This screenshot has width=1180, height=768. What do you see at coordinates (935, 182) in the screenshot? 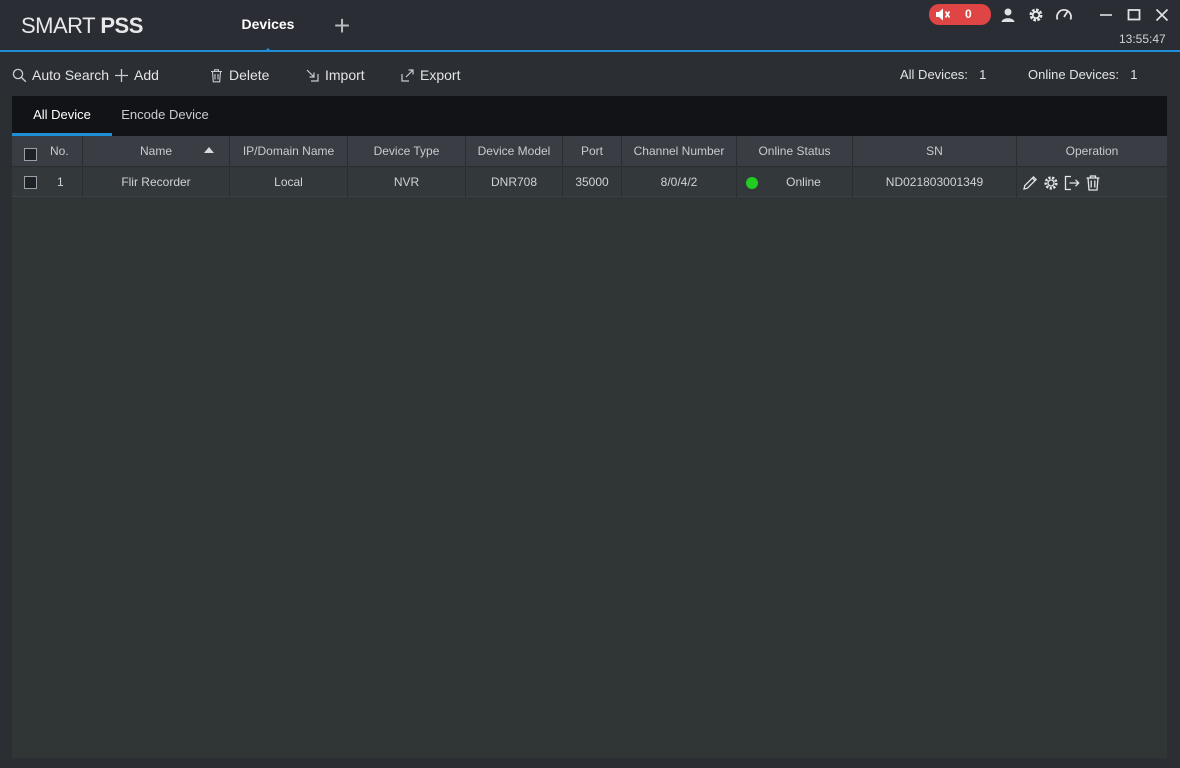
I see `cell-sn: ND021803001349` at bounding box center [935, 182].